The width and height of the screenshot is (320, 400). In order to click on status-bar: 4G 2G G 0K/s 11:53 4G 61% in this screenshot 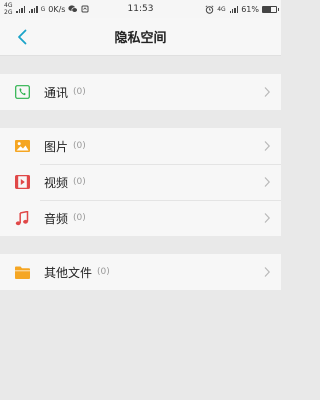, I will do `click(140, 9)`.